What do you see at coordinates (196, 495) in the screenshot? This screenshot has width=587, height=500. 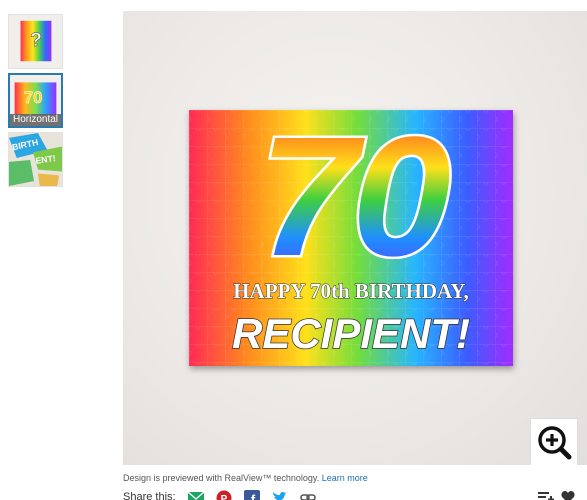 I see `email-icon` at bounding box center [196, 495].